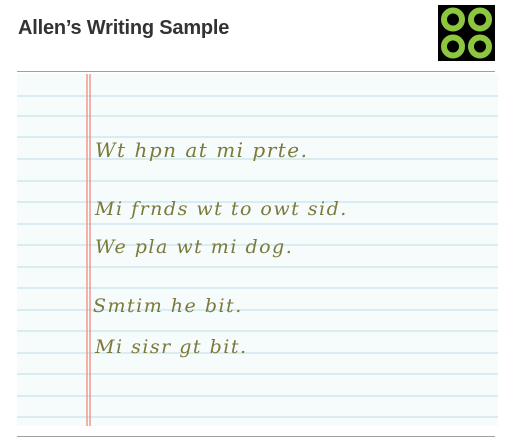  I want to click on four-rings-logo-icon, so click(466, 33).